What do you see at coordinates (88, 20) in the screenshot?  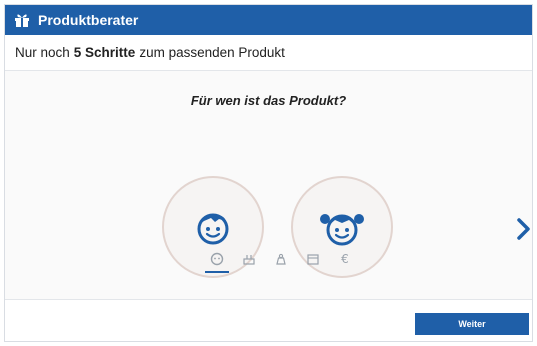 I see `header-title: Produktberater` at bounding box center [88, 20].